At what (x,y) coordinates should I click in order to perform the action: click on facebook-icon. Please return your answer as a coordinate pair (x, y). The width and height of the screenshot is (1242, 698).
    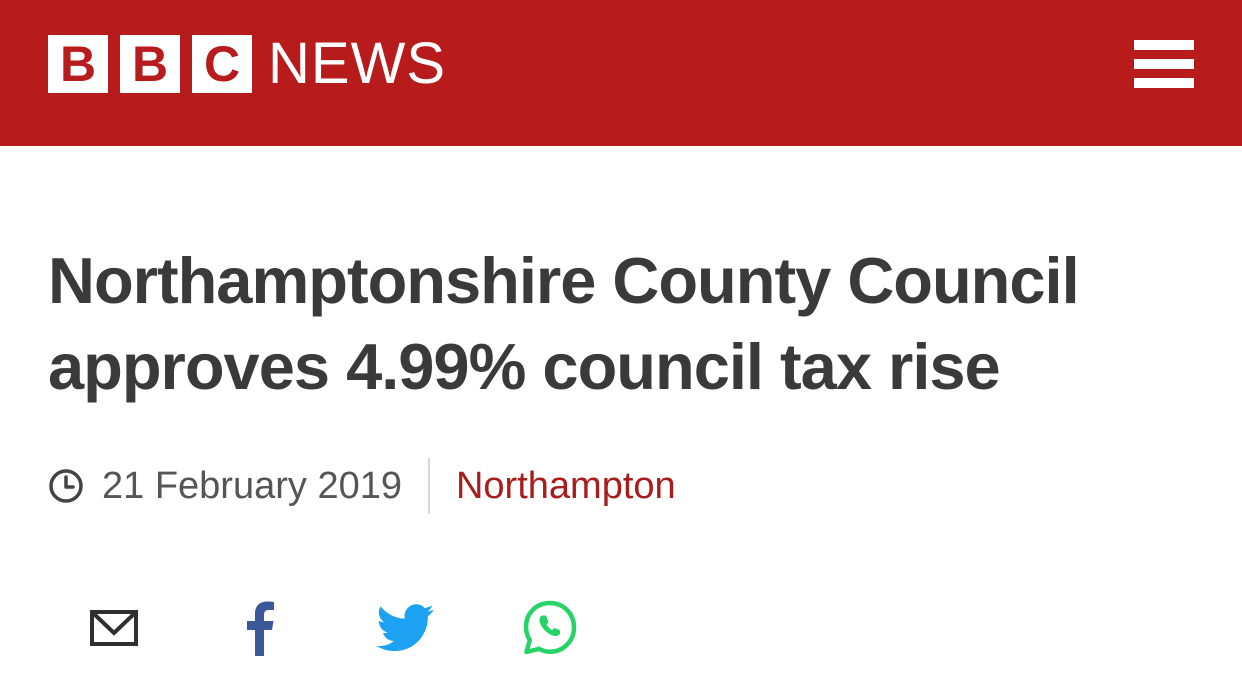
    Looking at the image, I should click on (260, 628).